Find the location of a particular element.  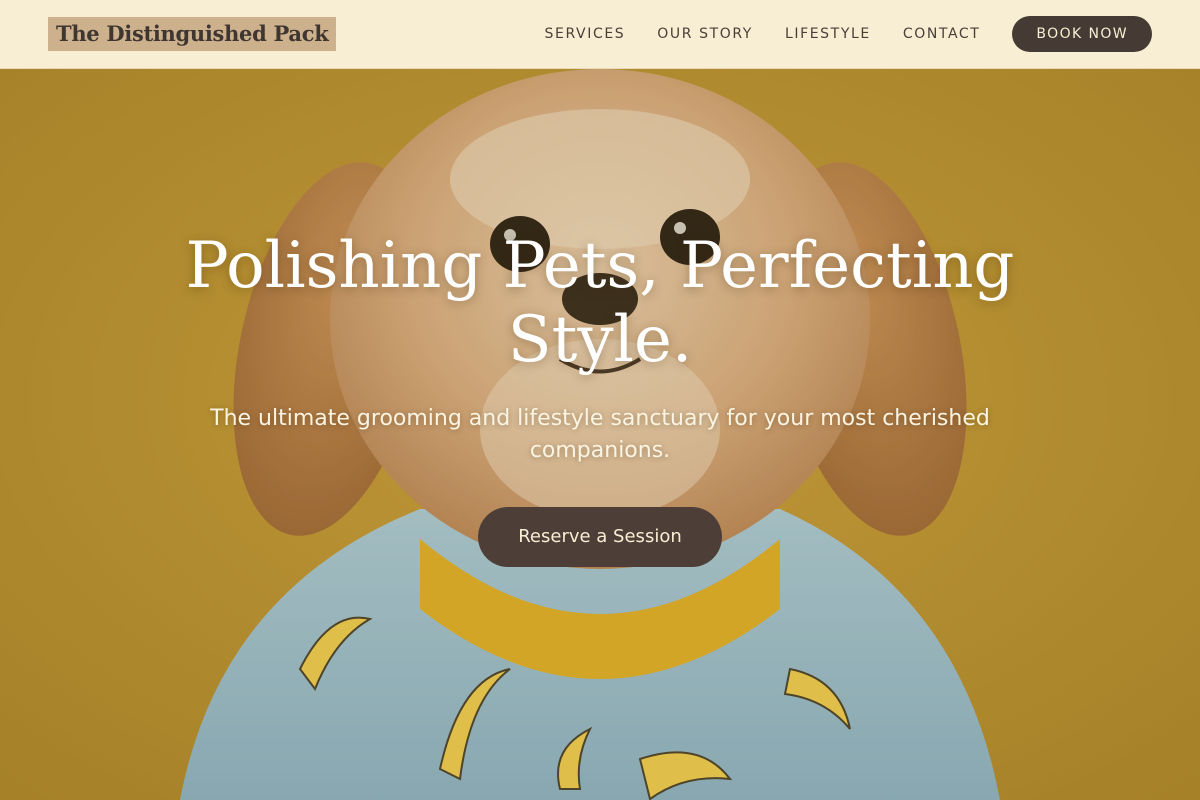

brand-logo: The Distinguished Pack is located at coordinates (192, 34).